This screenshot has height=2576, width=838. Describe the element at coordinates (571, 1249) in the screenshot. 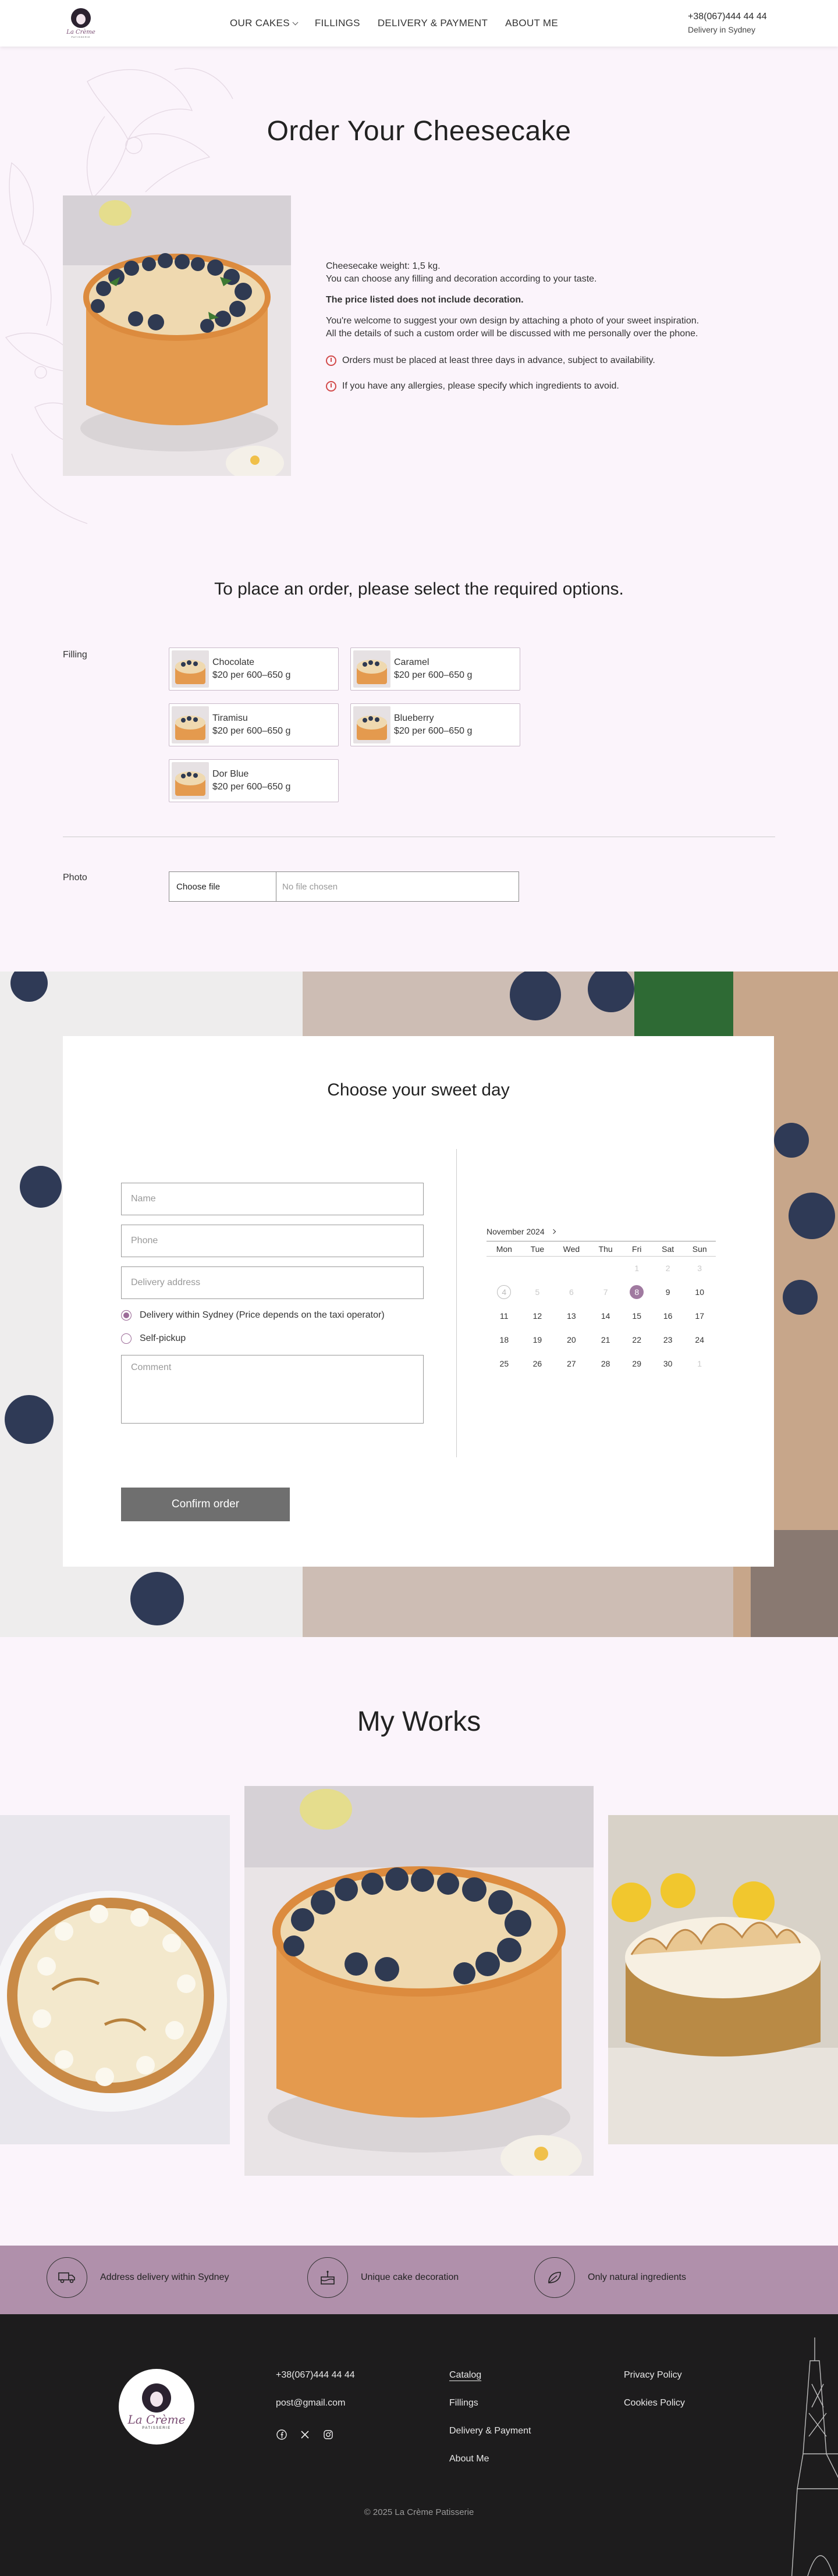

I see `weekday-label: Wed` at that location.